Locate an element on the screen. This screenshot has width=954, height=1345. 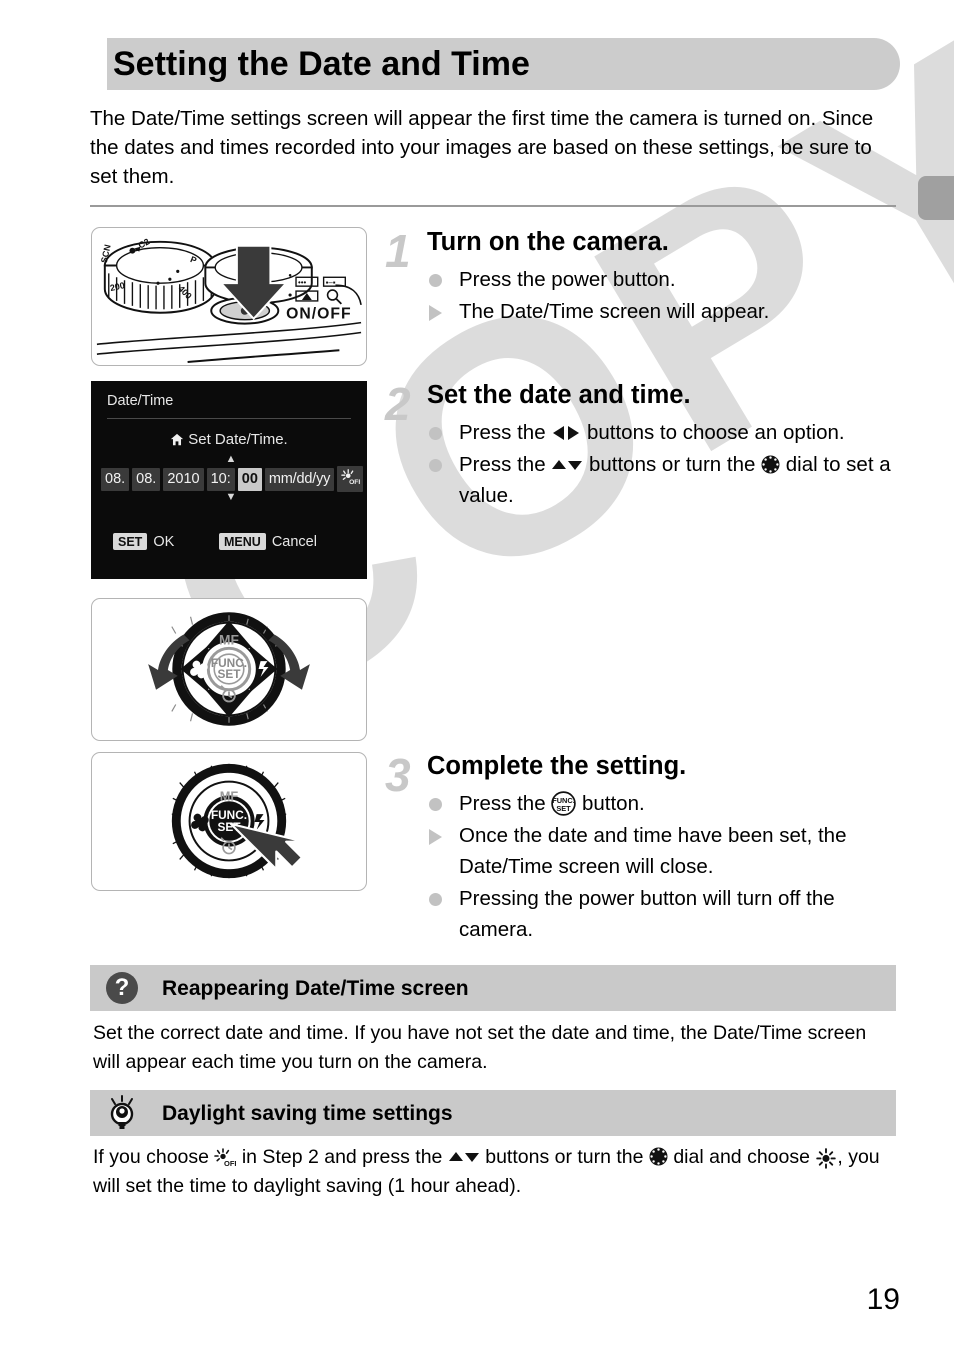
step-2-line-1-text-b: buttons to choose an option. is located at coordinates (713, 432).